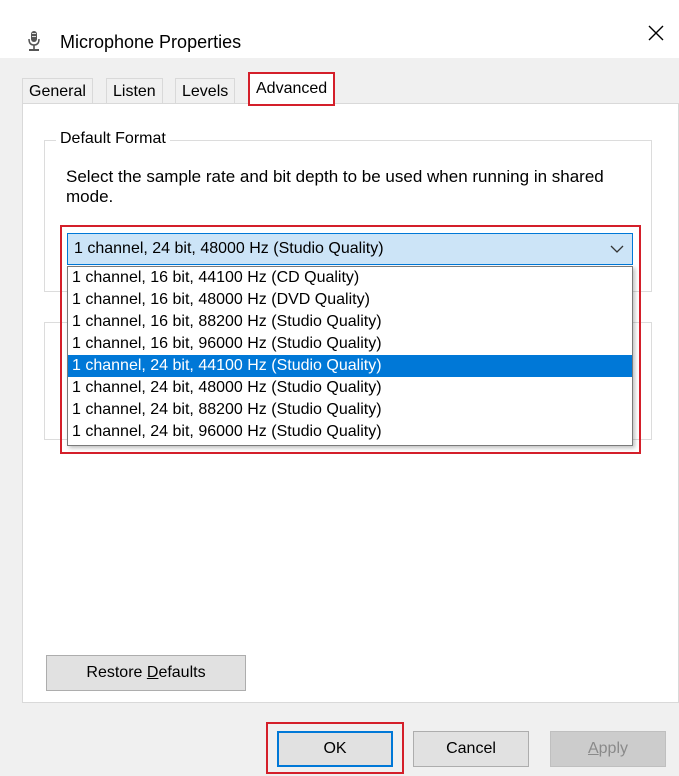 The width and height of the screenshot is (679, 776). I want to click on background-strip, so click(339, 4).